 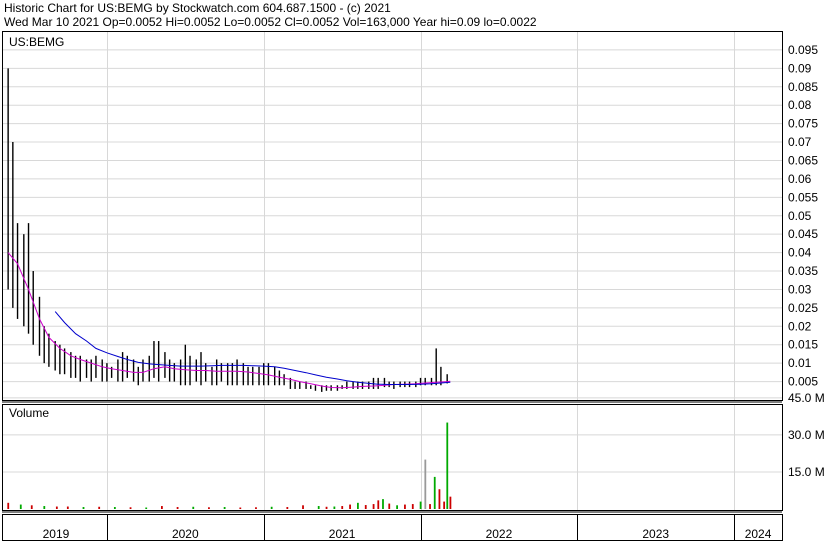 I want to click on price-tick-label: 0.03, so click(x=800, y=289).